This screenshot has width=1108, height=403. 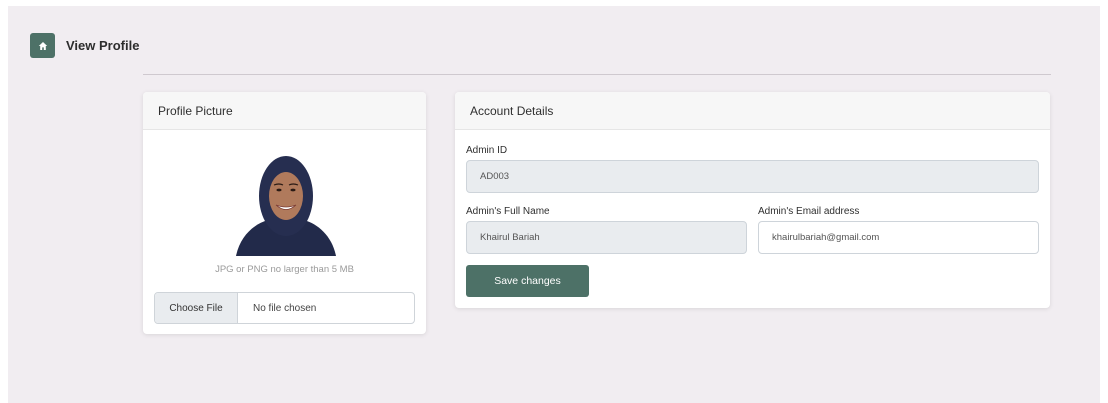 I want to click on avatar, so click(x=286, y=203).